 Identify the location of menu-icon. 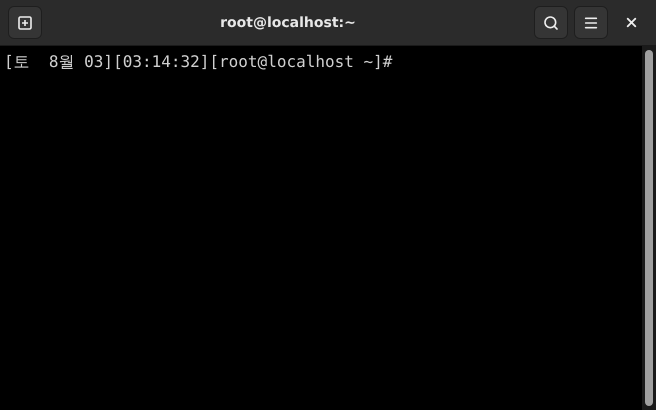
(591, 22).